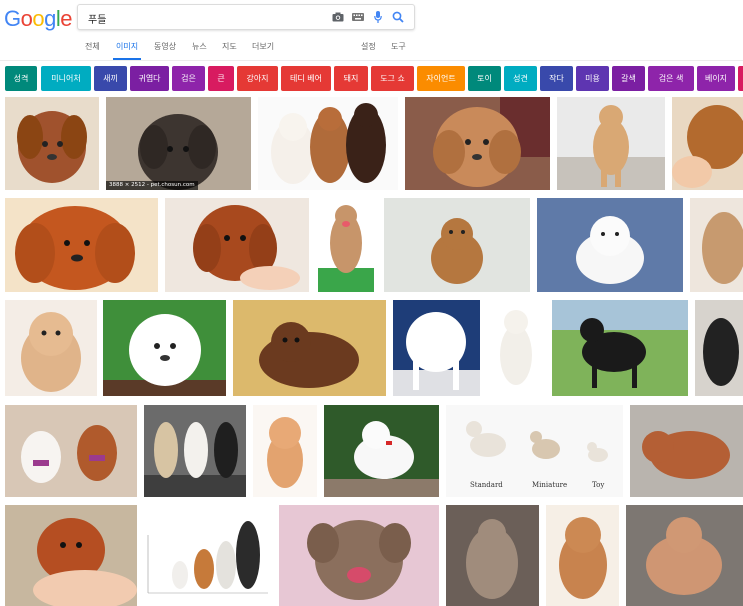 This screenshot has height=606, width=743. Describe the element at coordinates (486, 485) in the screenshot. I see `chart-label-standard: Standard` at that location.